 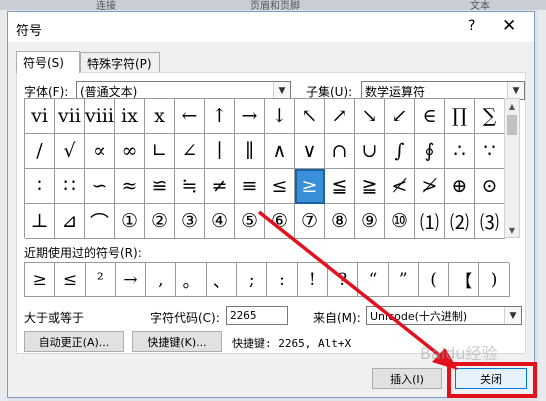 I want to click on watermark: Baidu经验, so click(x=459, y=353).